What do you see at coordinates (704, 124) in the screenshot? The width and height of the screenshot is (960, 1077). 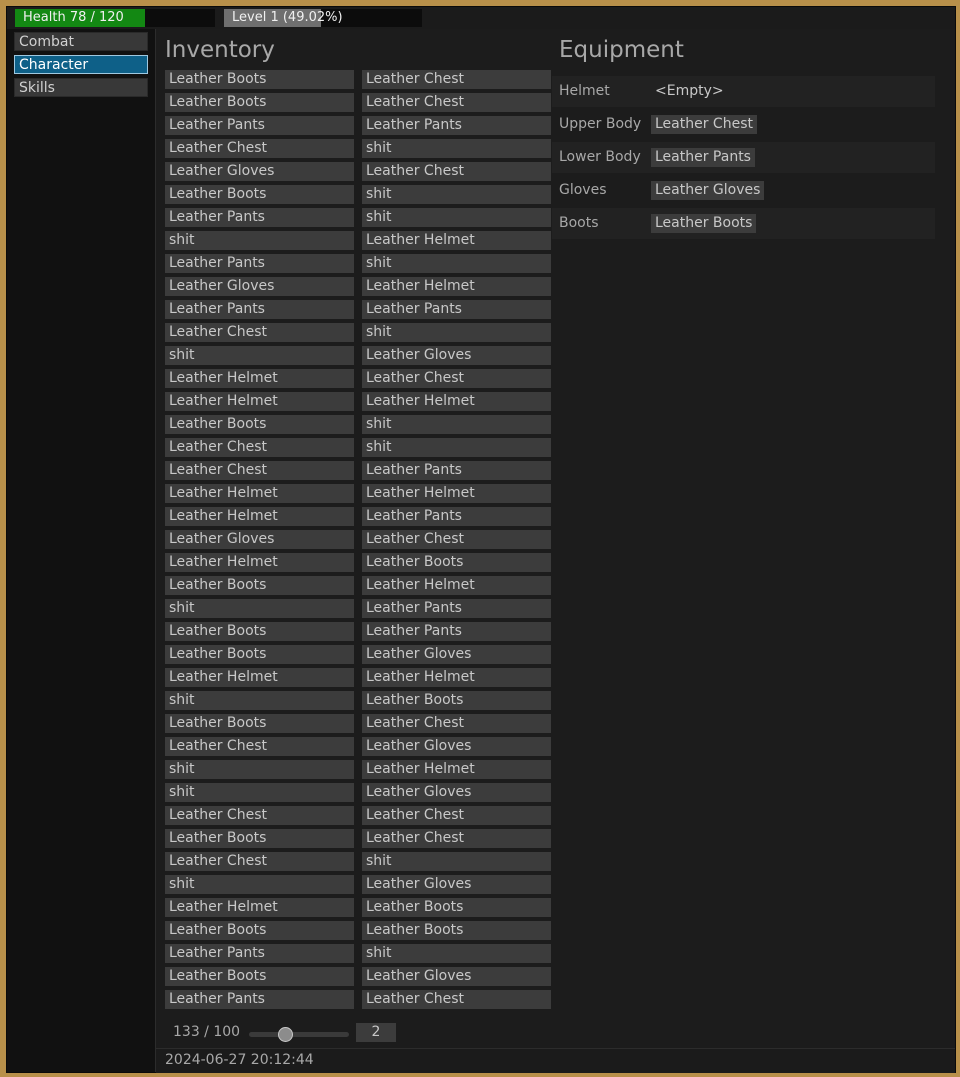 I see `equipped-item-button: Leather Chest` at bounding box center [704, 124].